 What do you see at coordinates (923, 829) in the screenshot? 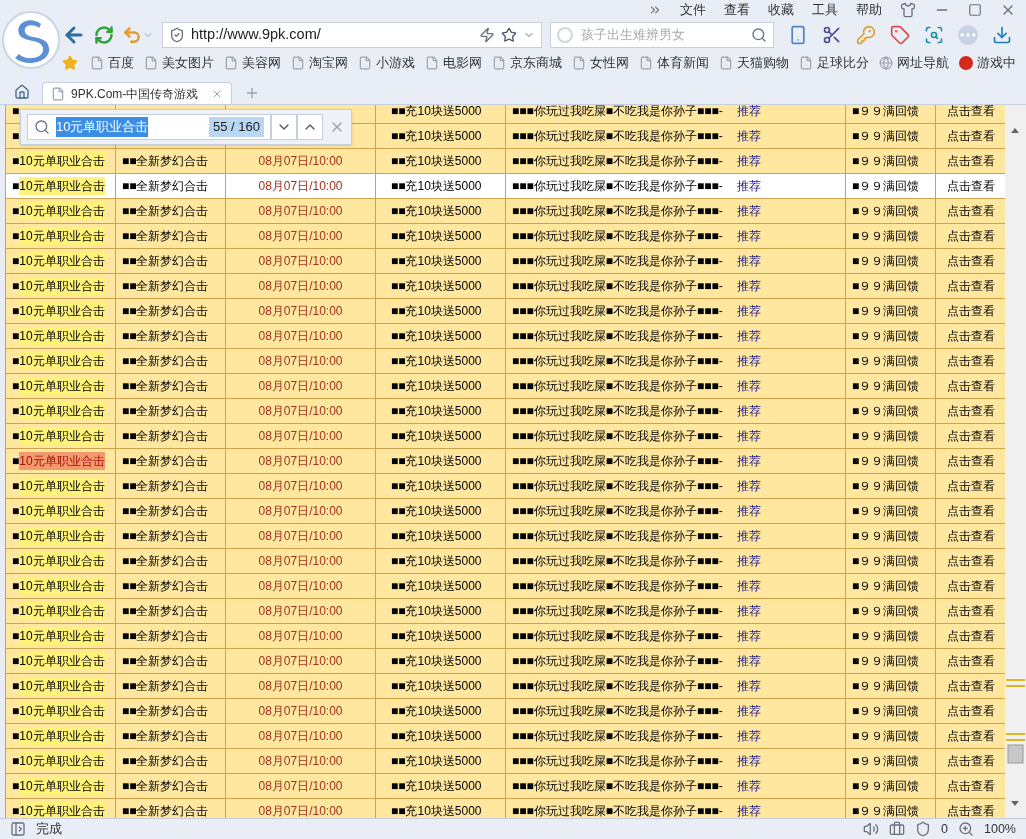
I see `shield-icon` at bounding box center [923, 829].